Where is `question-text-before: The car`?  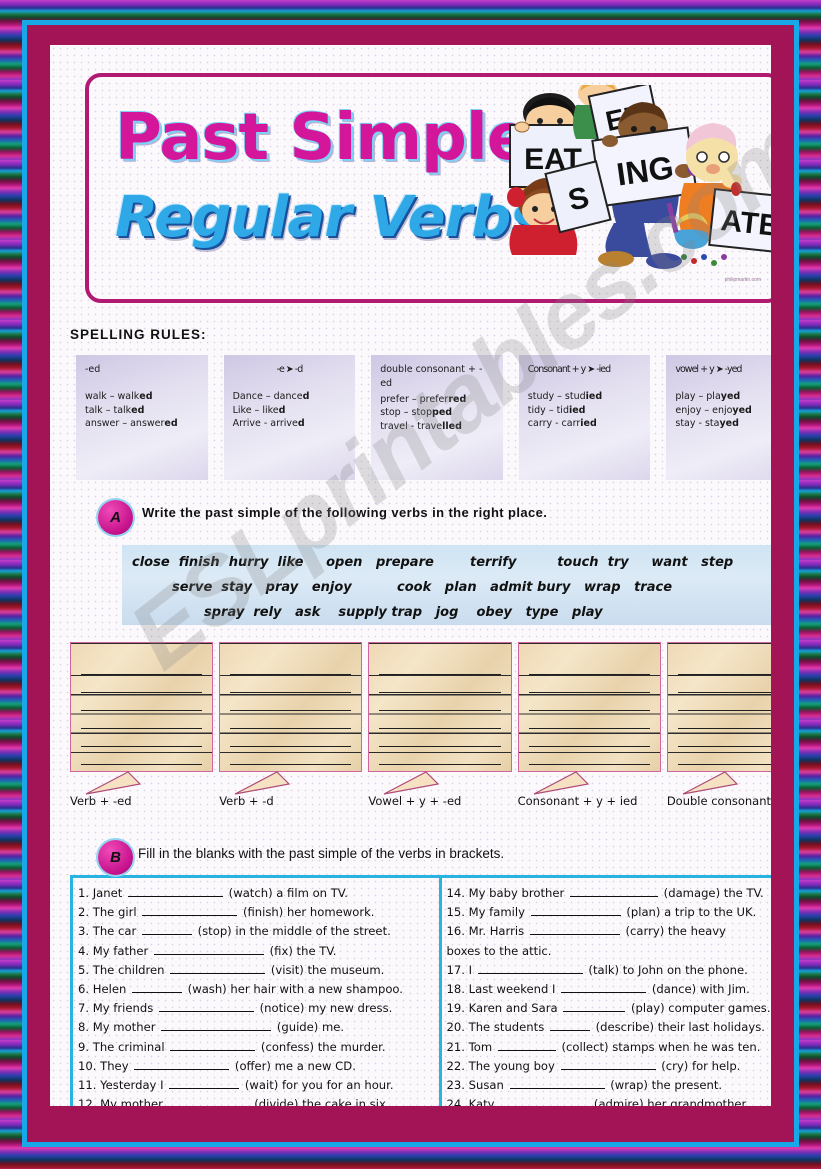 question-text-before: The car is located at coordinates (116, 931).